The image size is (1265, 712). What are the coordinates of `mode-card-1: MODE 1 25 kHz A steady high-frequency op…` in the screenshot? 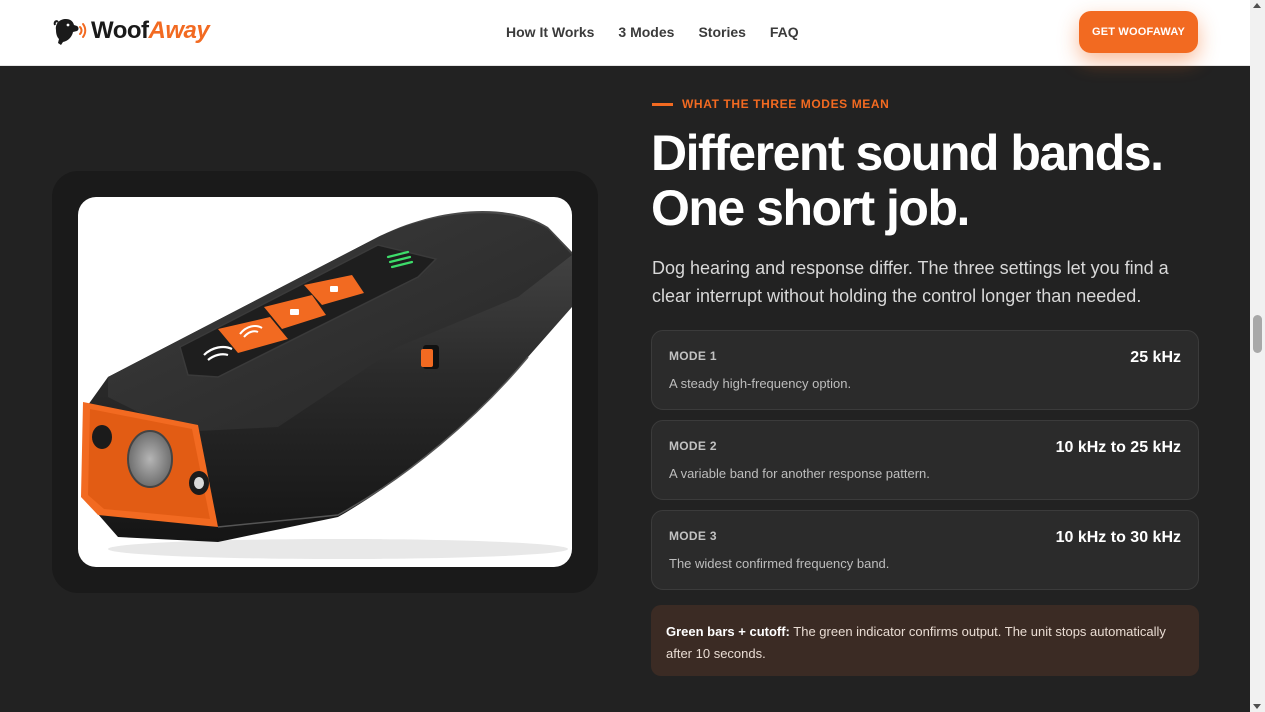 It's located at (925, 370).